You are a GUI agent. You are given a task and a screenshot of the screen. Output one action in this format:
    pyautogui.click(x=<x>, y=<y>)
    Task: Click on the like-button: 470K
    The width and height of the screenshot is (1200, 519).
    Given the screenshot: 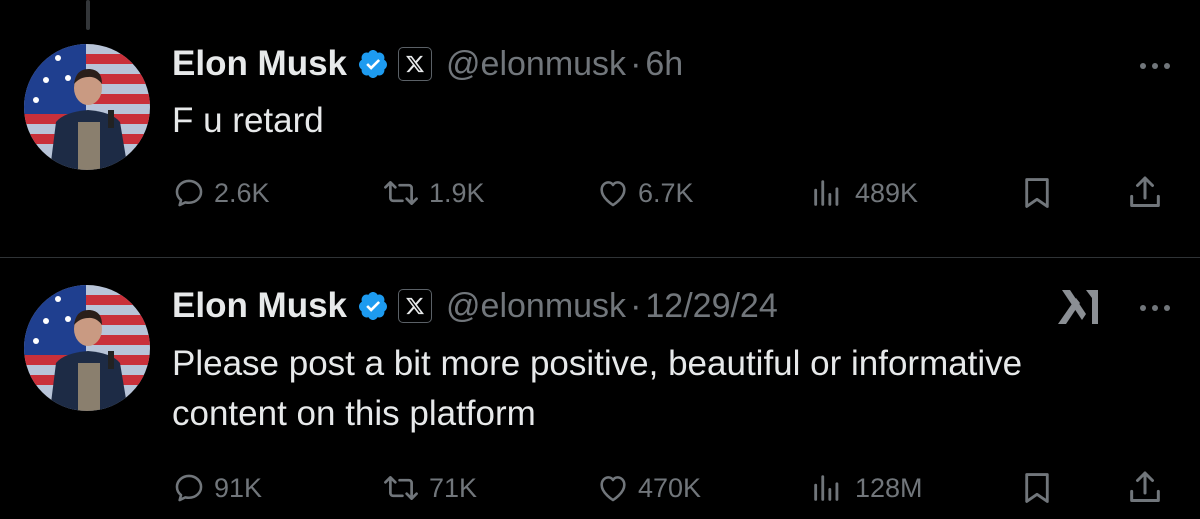 What is the action you would take?
    pyautogui.click(x=648, y=488)
    